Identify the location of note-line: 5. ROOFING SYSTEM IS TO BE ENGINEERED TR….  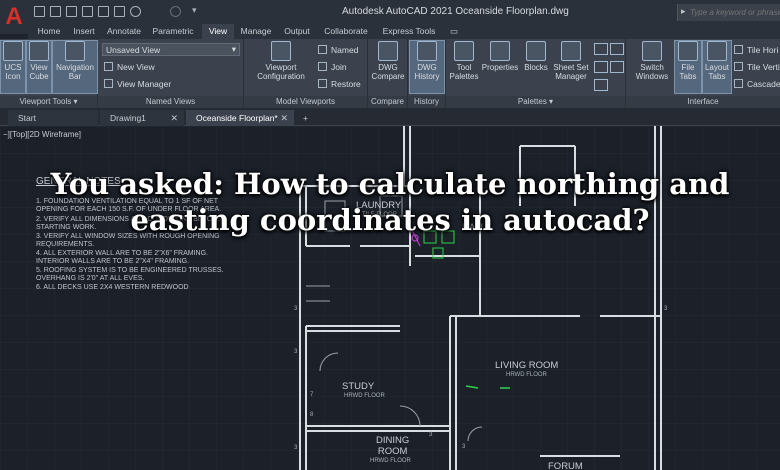
(130, 270).